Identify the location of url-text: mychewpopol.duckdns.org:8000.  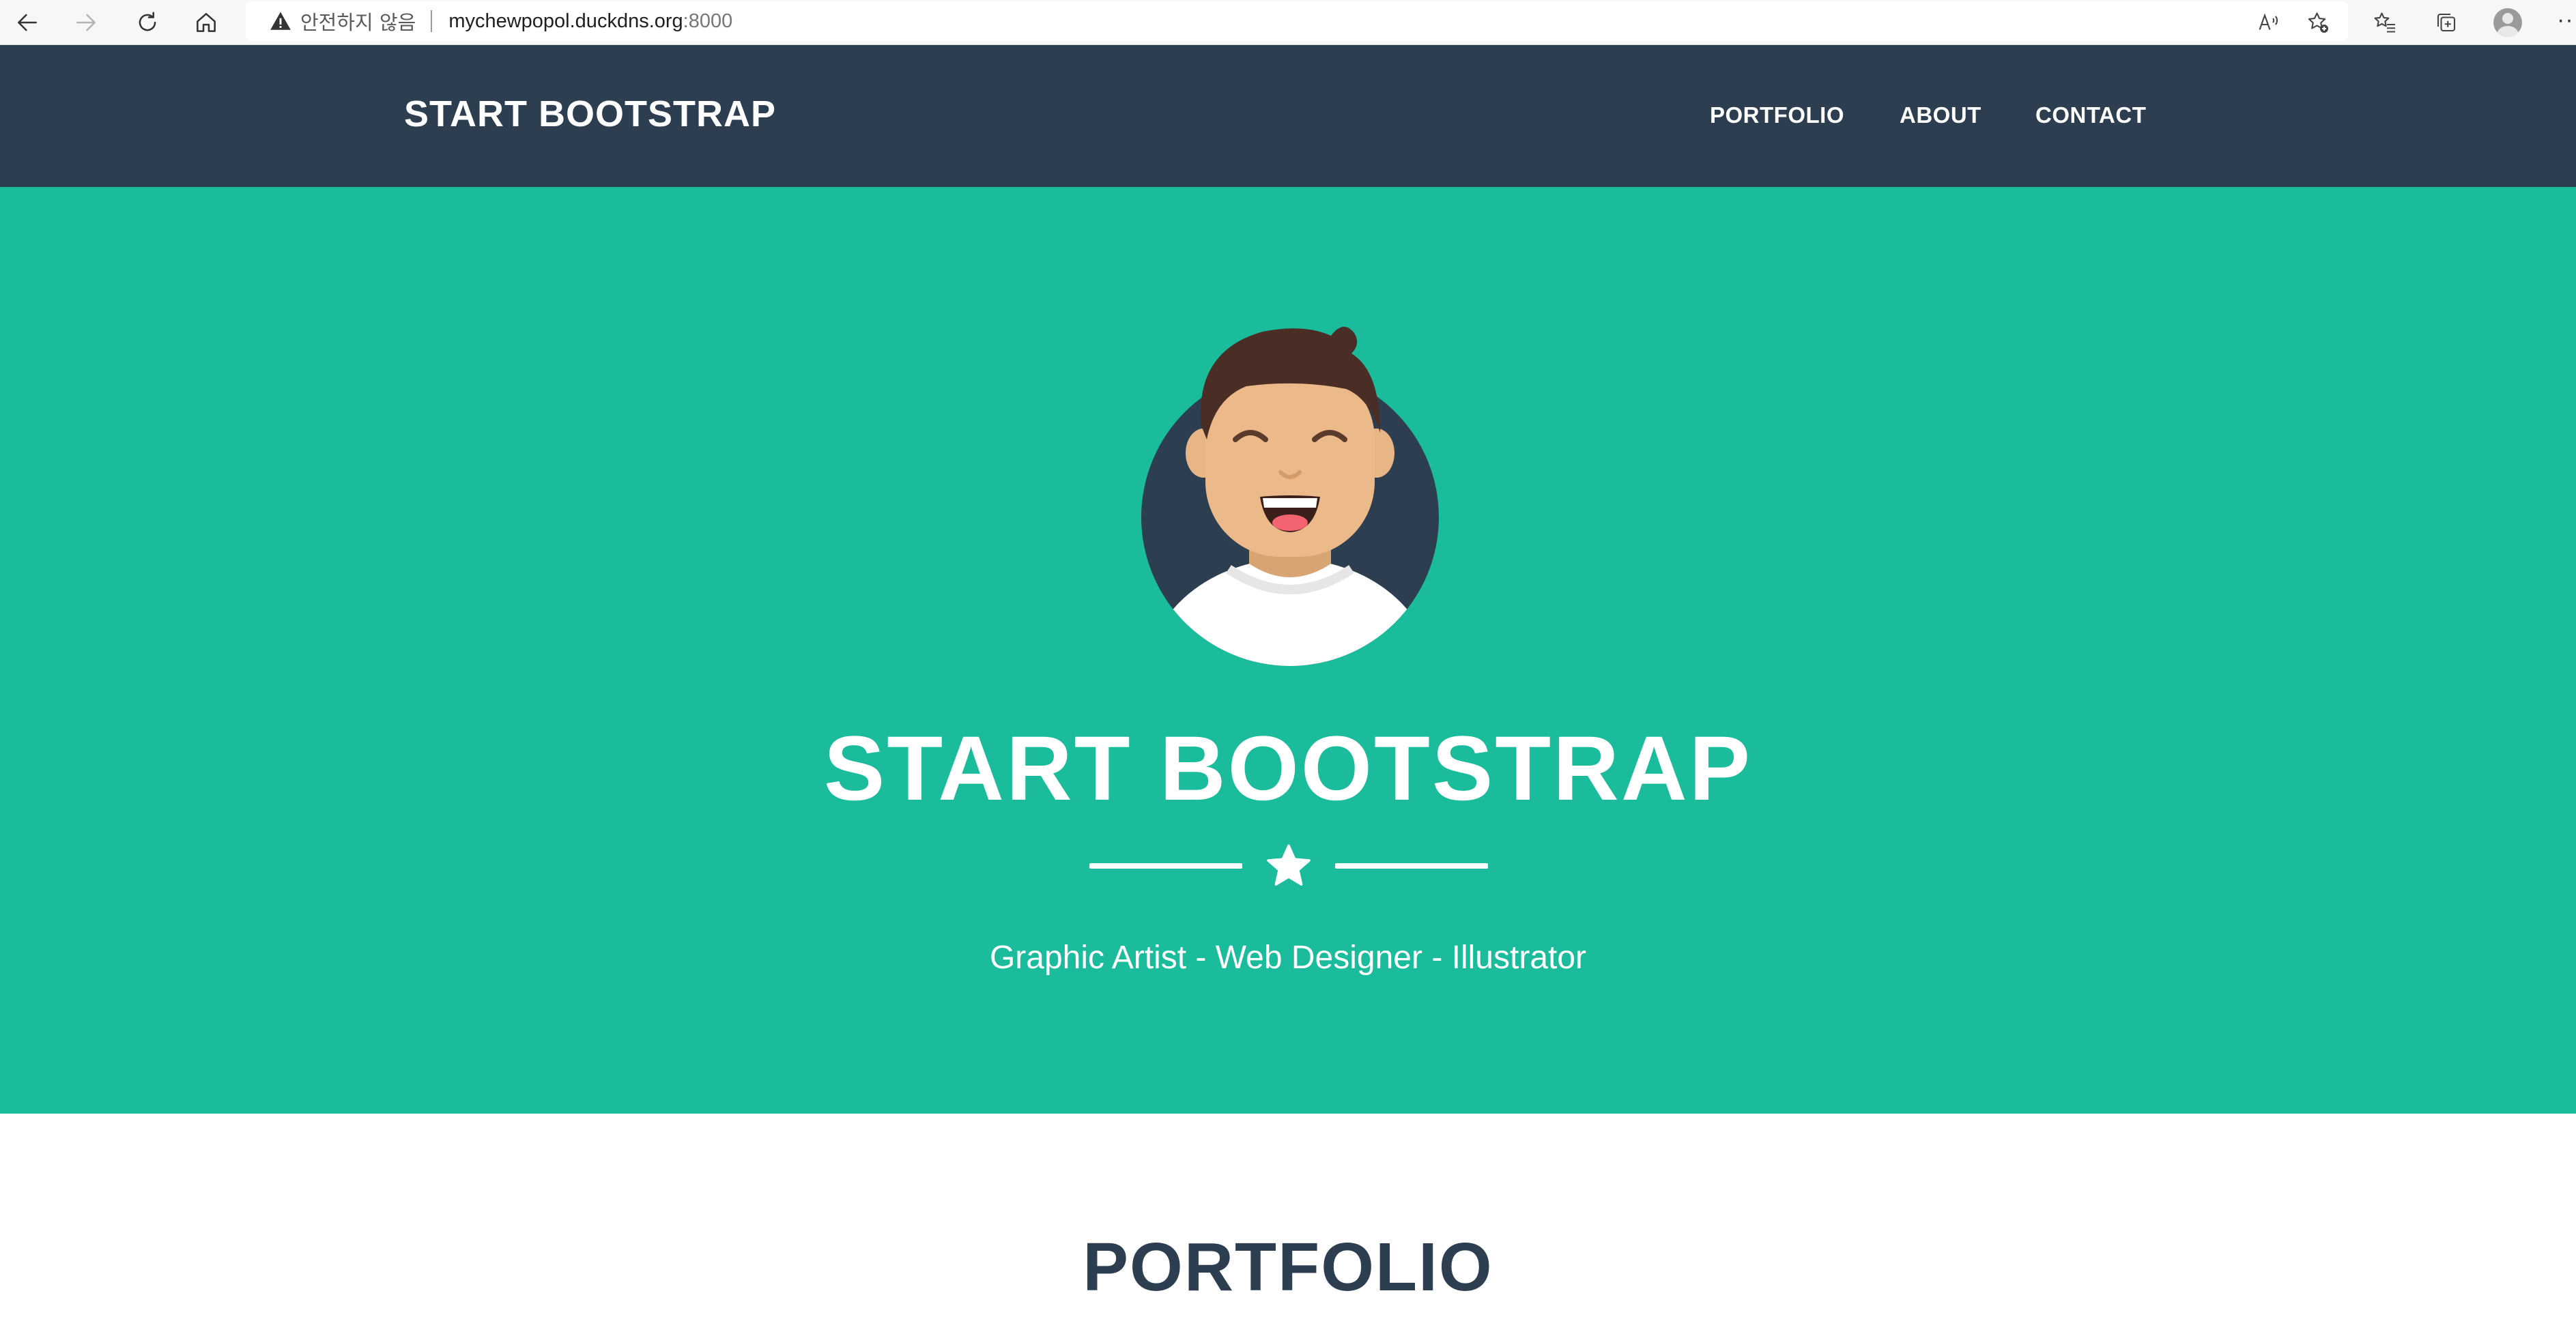
(590, 21).